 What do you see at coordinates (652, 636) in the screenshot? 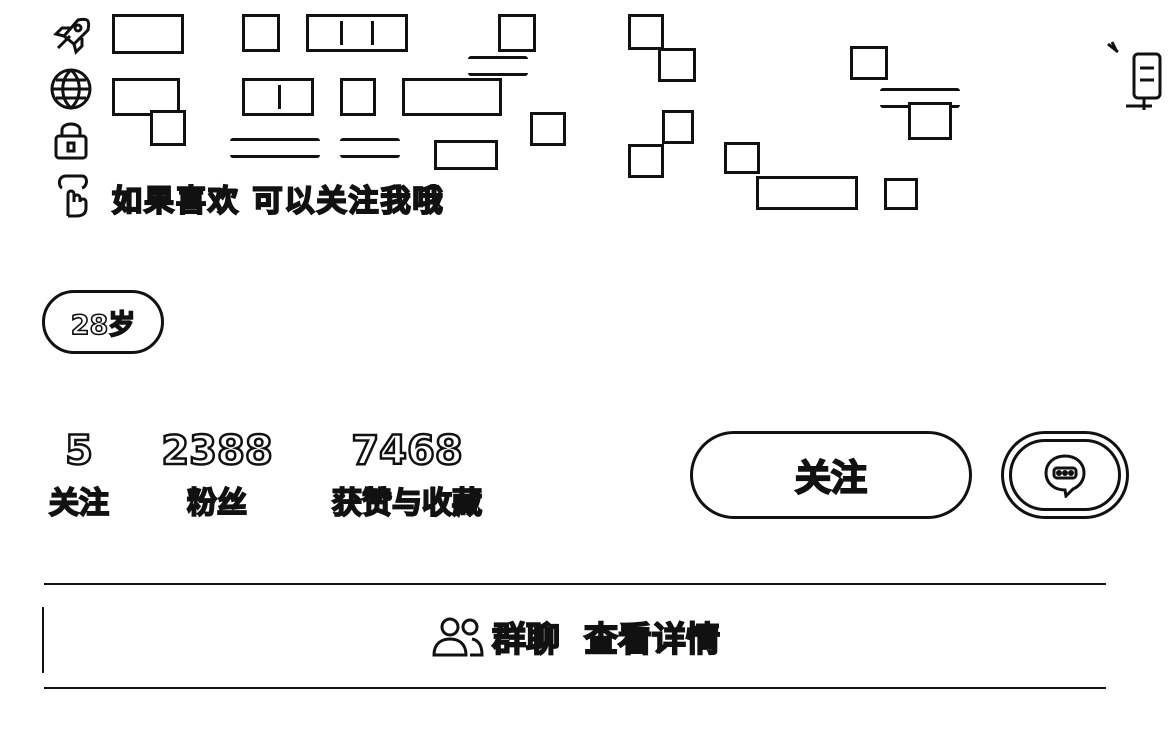
I see `view-details-link: 查看详情` at bounding box center [652, 636].